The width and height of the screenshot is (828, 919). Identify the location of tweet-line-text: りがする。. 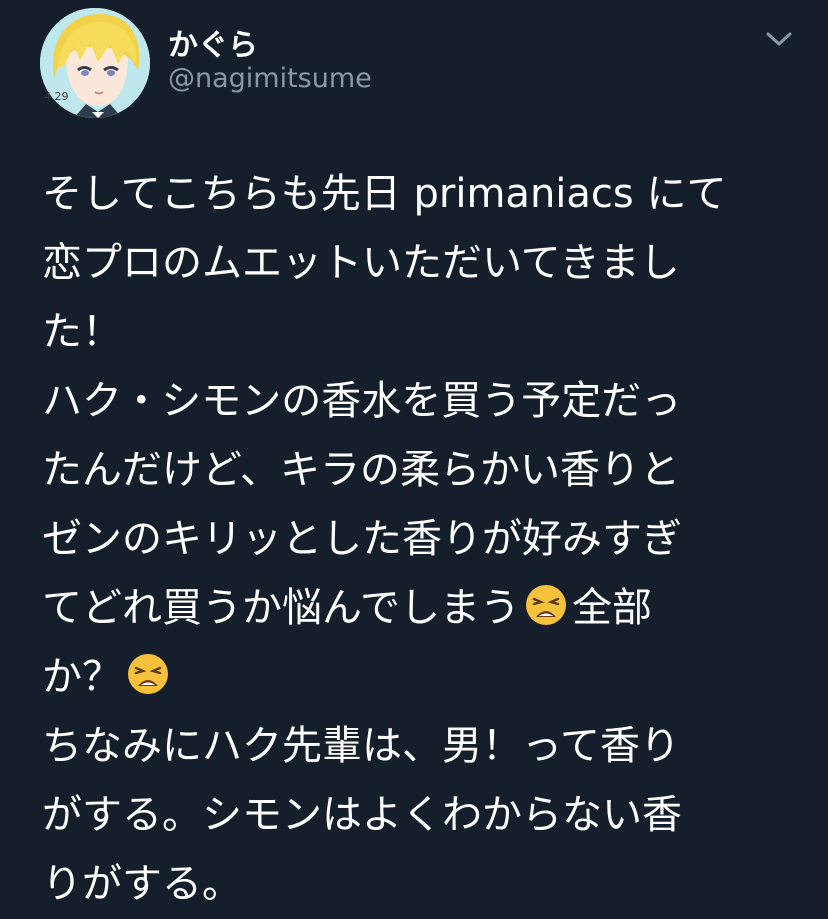
(142, 884).